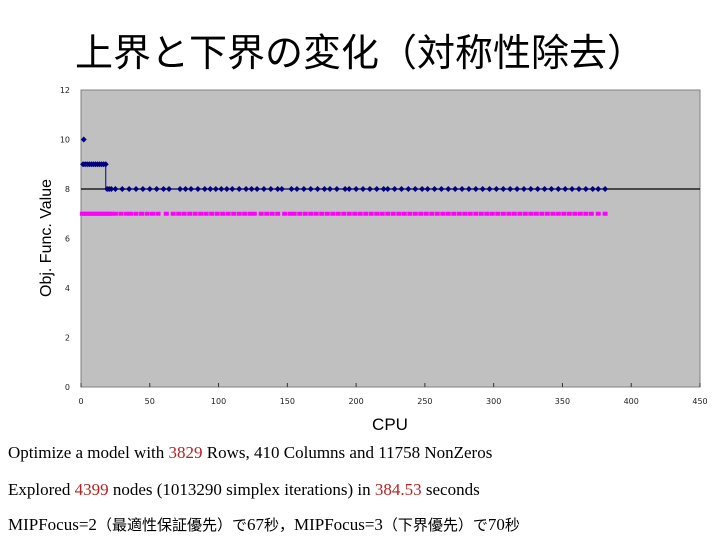 Image resolution: width=720 pixels, height=540 pixels. I want to click on y-tick-label: 0, so click(67, 387).